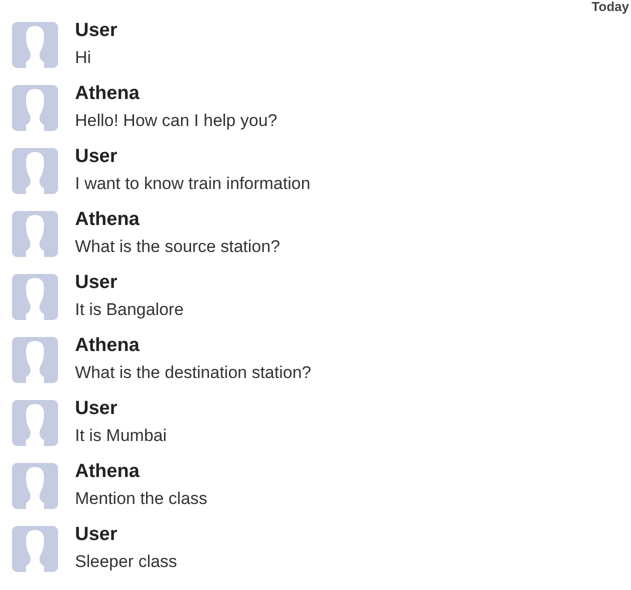 The width and height of the screenshot is (631, 590). Describe the element at coordinates (126, 562) in the screenshot. I see `message-text: Sleeper class` at that location.